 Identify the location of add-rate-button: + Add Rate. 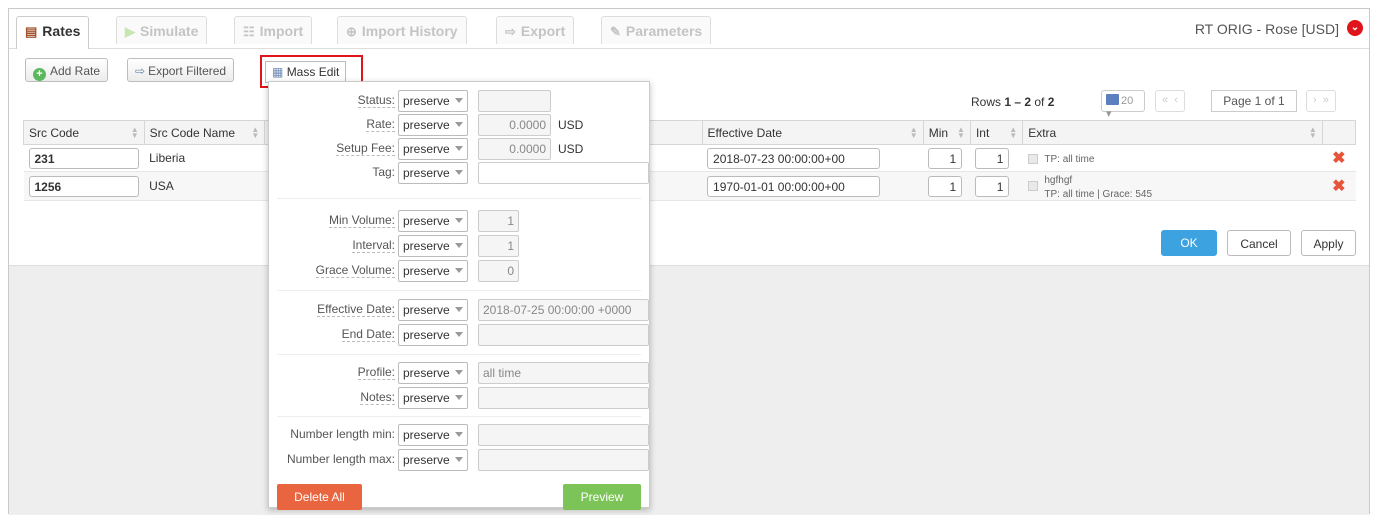
(67, 70).